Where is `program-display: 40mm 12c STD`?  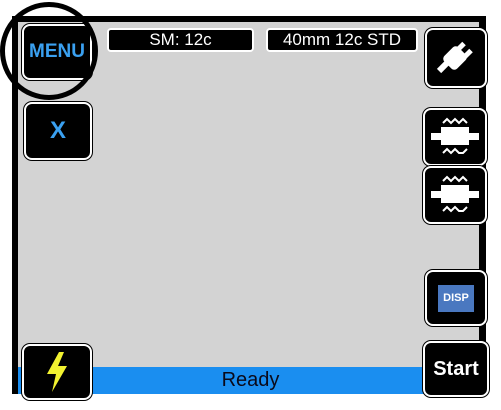
program-display: 40mm 12c STD is located at coordinates (342, 40).